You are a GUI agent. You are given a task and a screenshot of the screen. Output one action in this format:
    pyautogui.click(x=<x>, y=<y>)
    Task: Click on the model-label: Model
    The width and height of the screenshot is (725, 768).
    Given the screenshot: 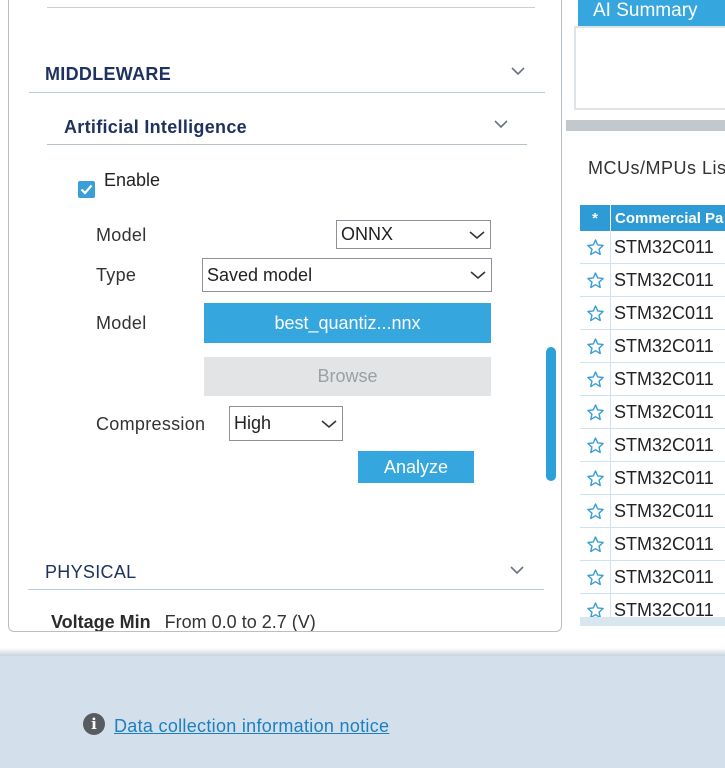 What is the action you would take?
    pyautogui.click(x=121, y=235)
    